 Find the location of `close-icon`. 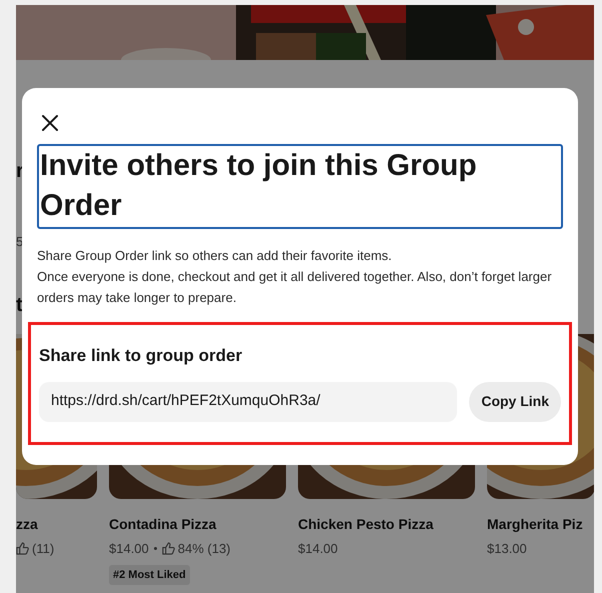

close-icon is located at coordinates (50, 123).